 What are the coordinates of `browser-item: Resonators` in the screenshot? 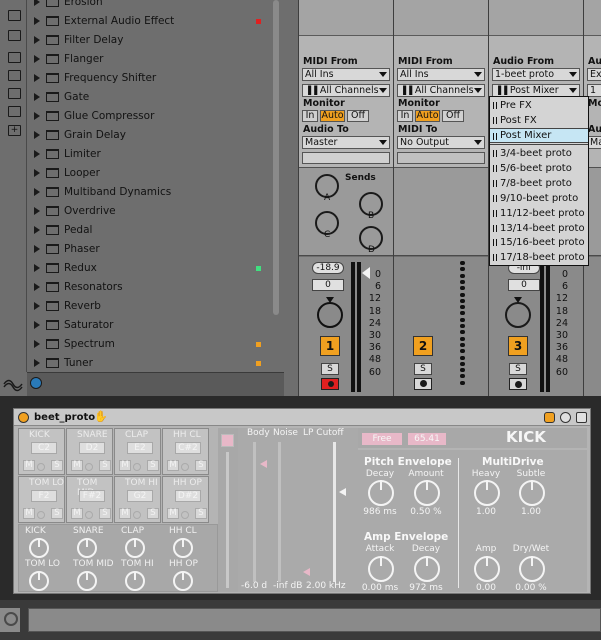 It's located at (149, 287).